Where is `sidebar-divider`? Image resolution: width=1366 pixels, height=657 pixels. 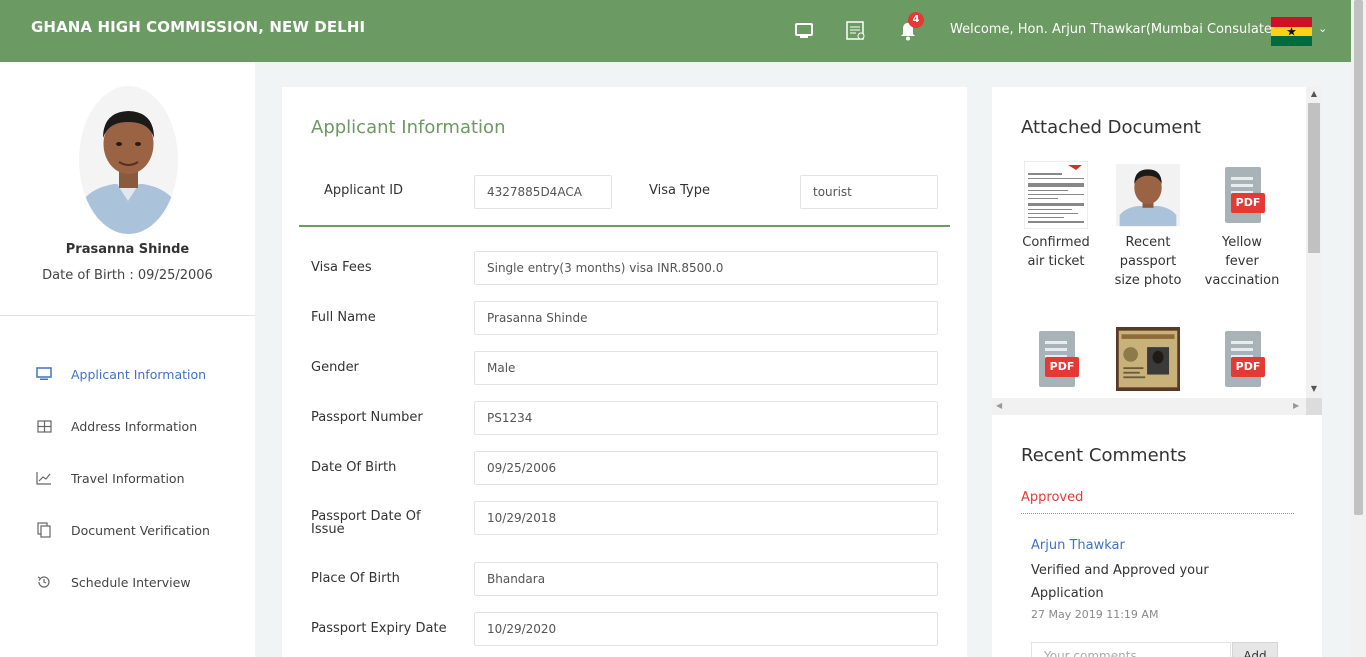 sidebar-divider is located at coordinates (127, 315).